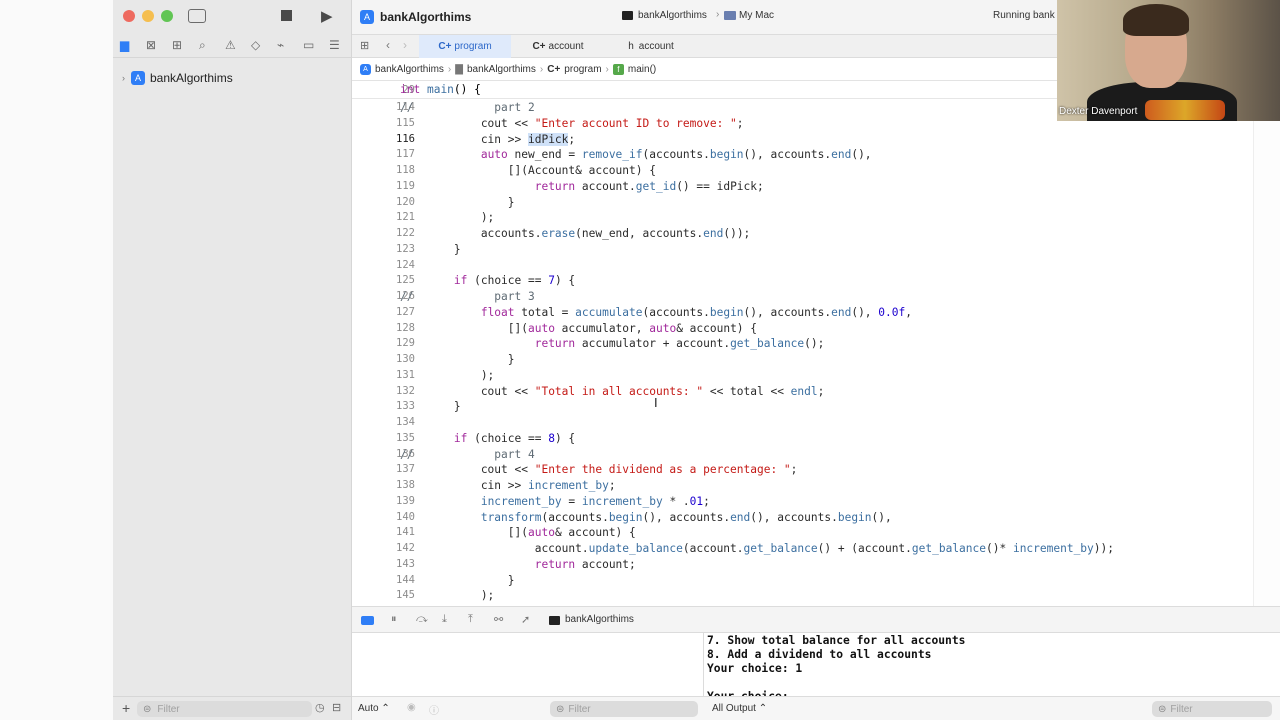 The height and width of the screenshot is (720, 1280). What do you see at coordinates (1212, 709) in the screenshot?
I see `console-filter-input: ⊜ Filter` at bounding box center [1212, 709].